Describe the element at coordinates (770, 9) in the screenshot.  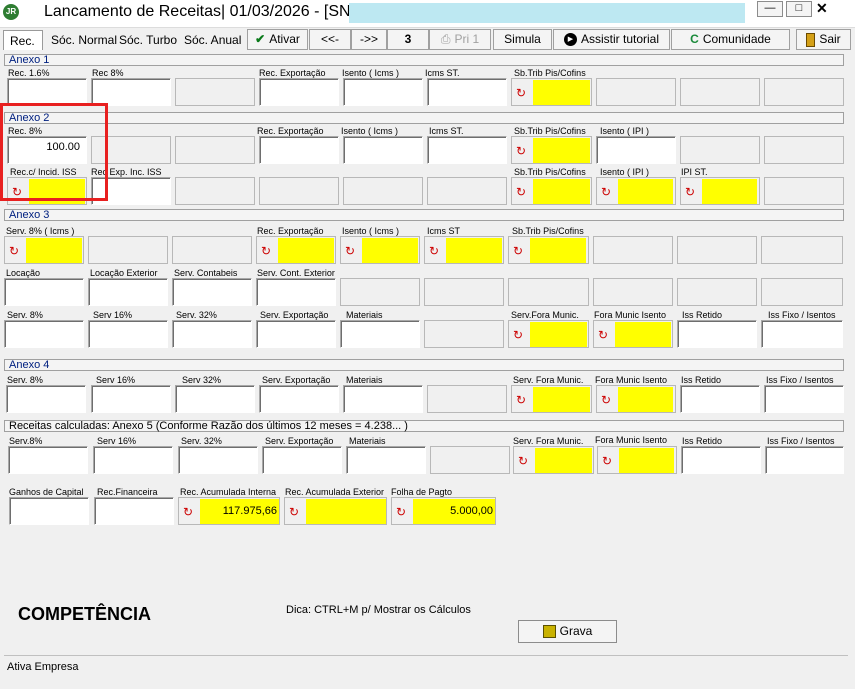
I see `minimize-button: —` at that location.